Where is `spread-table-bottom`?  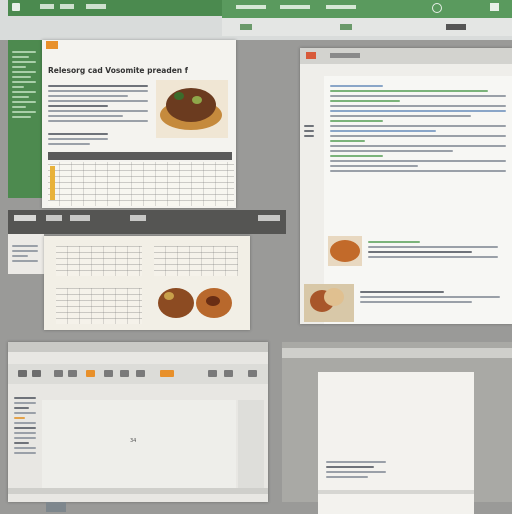
spread-table-bottom is located at coordinates (99, 306).